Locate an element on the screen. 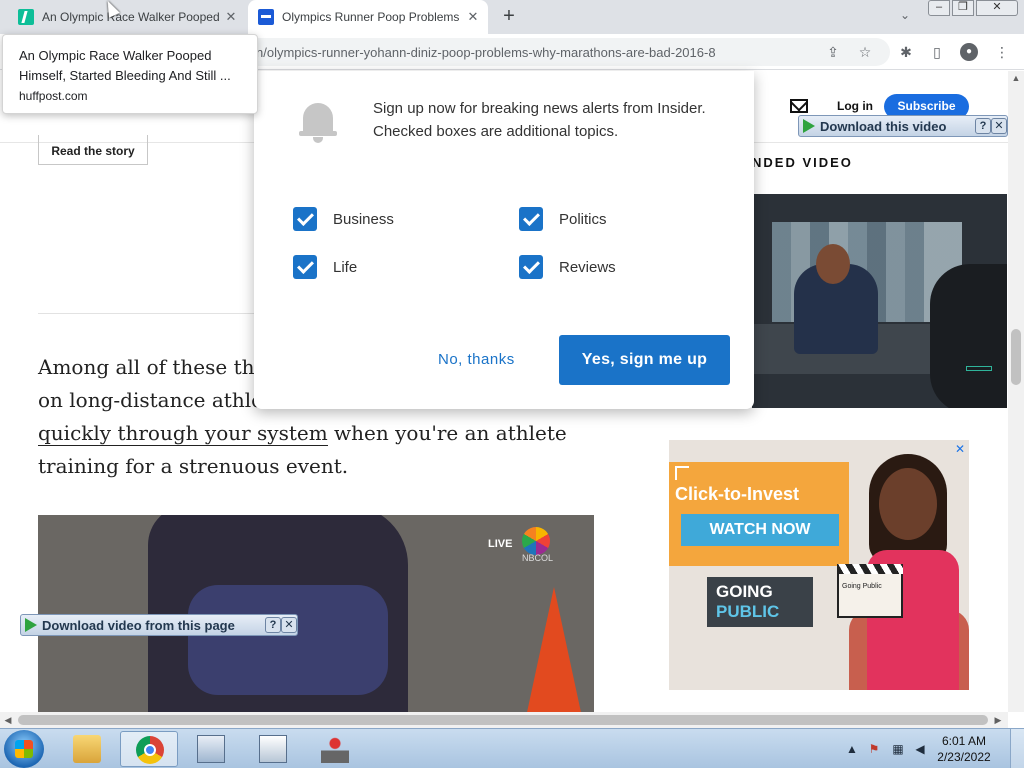 Image resolution: width=1024 pixels, height=768 pixels. ad-going-public-logo: GOING PUBLIC is located at coordinates (760, 602).